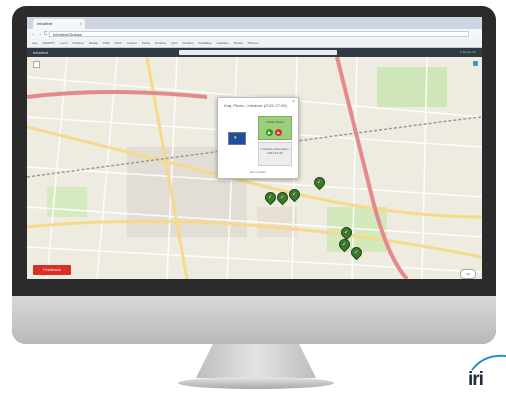 The image size is (506, 398). What do you see at coordinates (59, 24) in the screenshot?
I see `browser-tab: Infodrive ×` at bounding box center [59, 24].